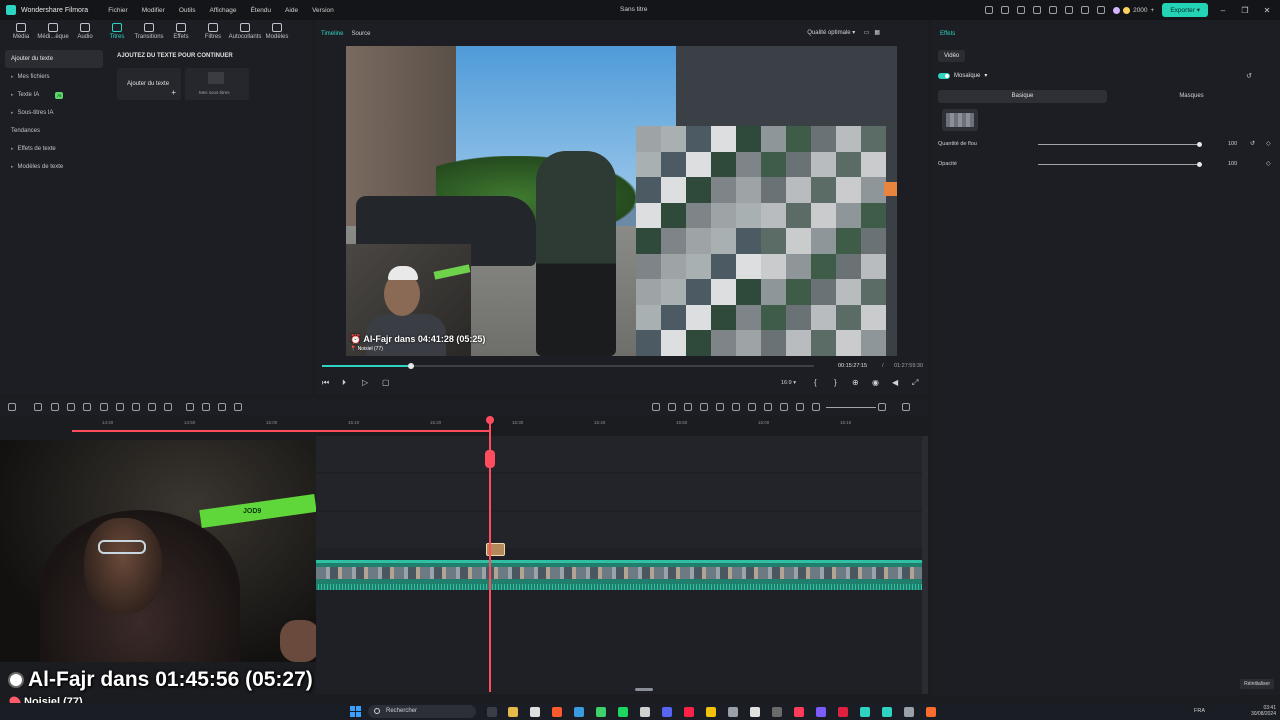 The width and height of the screenshot is (1280, 720). I want to click on sidebar-item-ai-subtitles: ▸ Sous-titres IA, so click(54, 113).